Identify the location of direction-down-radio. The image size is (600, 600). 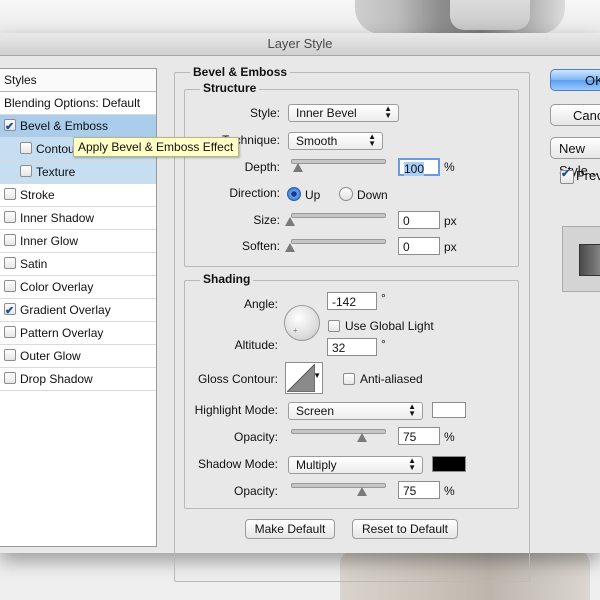
(346, 194).